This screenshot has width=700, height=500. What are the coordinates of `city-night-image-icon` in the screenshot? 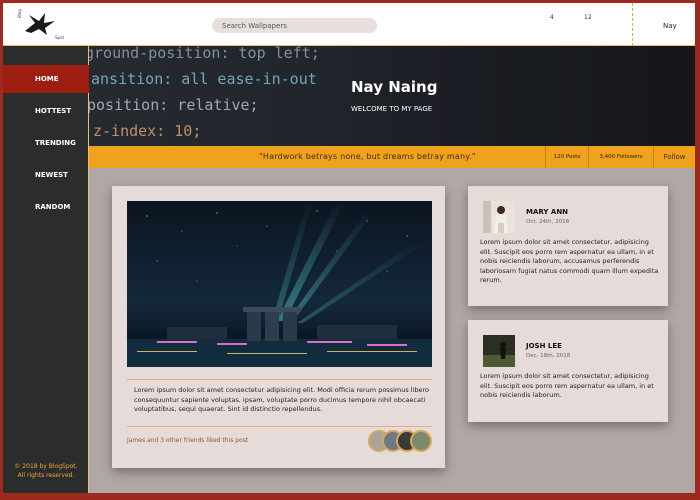 It's located at (279, 284).